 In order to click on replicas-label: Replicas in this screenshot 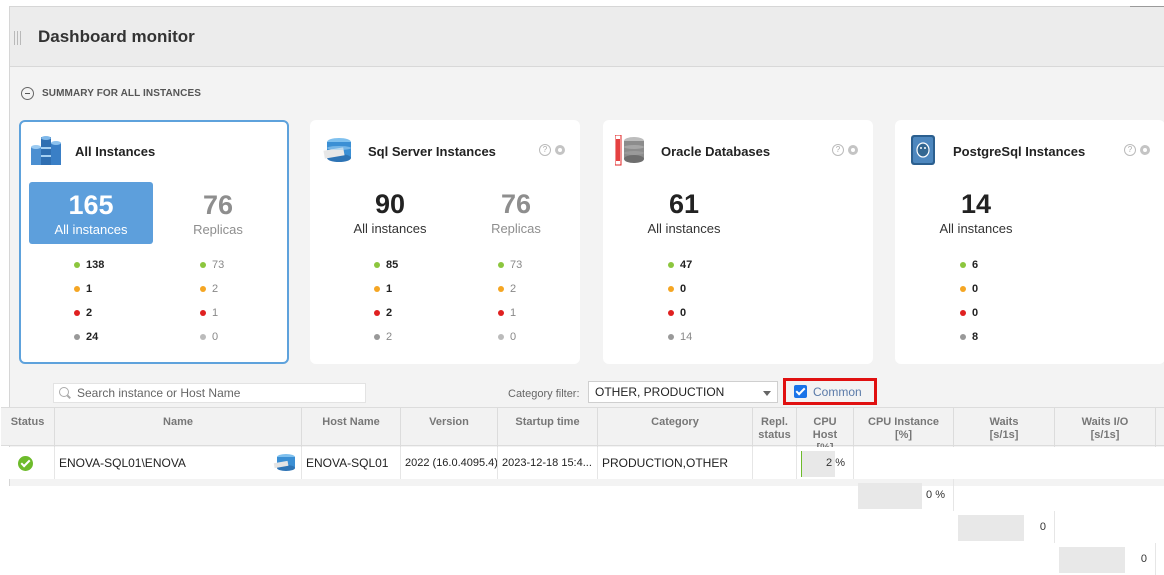, I will do `click(218, 229)`.